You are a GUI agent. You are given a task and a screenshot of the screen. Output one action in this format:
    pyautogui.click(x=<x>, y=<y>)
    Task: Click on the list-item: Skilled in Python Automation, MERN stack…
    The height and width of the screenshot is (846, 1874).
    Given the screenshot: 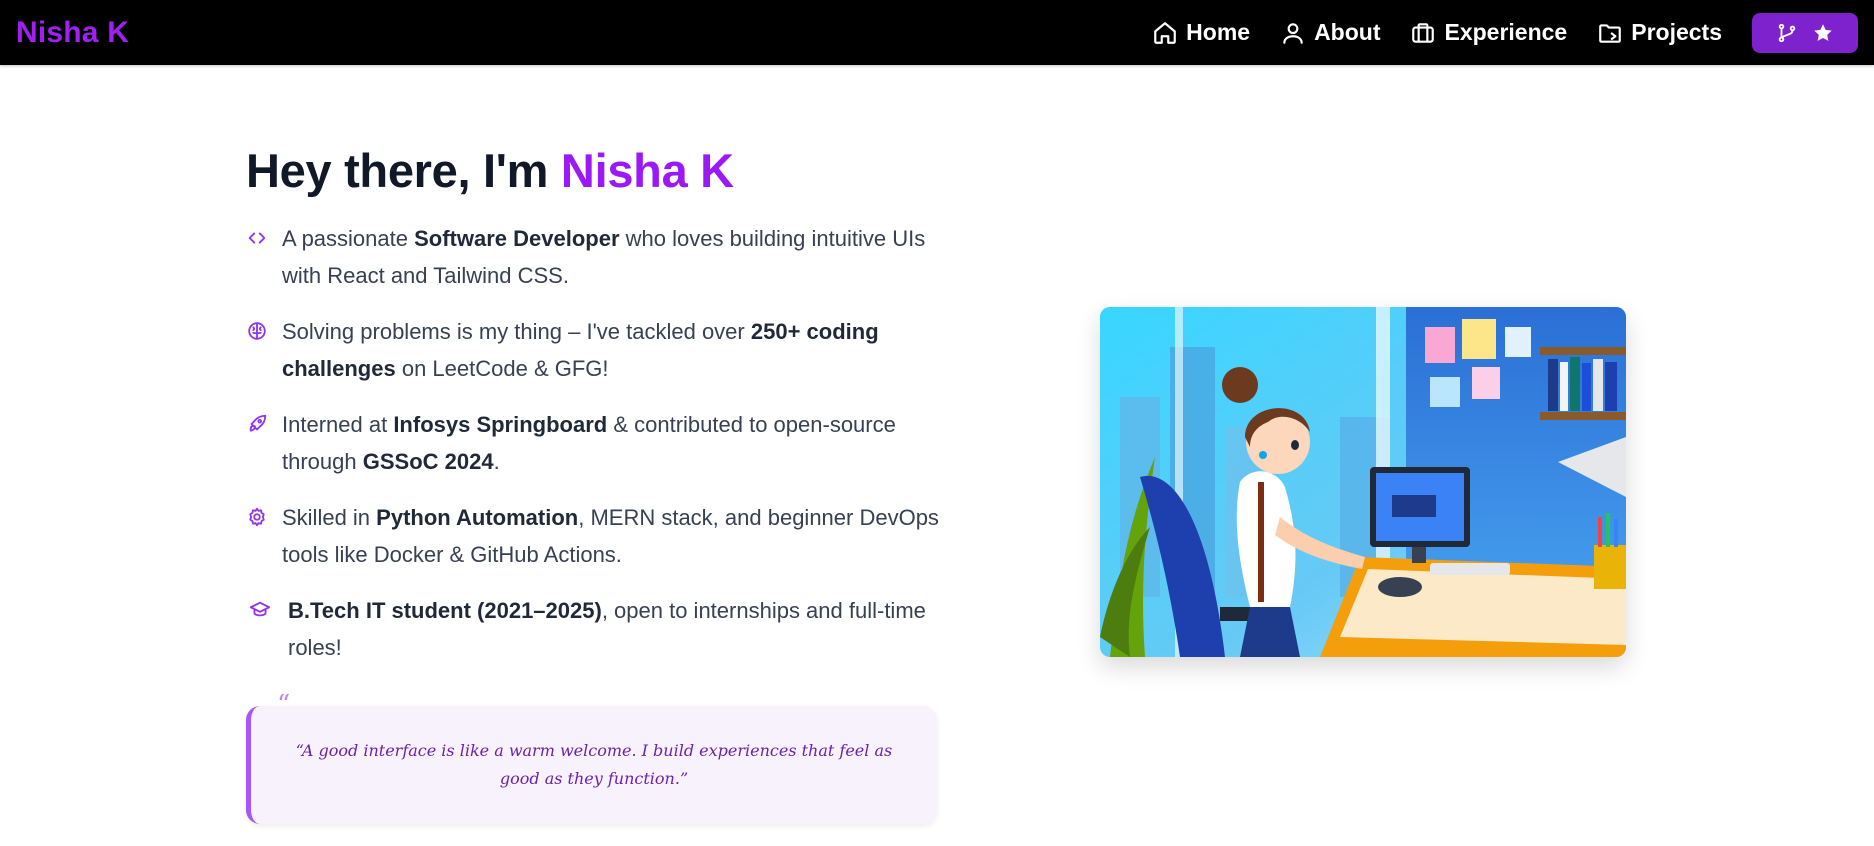 What is the action you would take?
    pyautogui.click(x=596, y=536)
    